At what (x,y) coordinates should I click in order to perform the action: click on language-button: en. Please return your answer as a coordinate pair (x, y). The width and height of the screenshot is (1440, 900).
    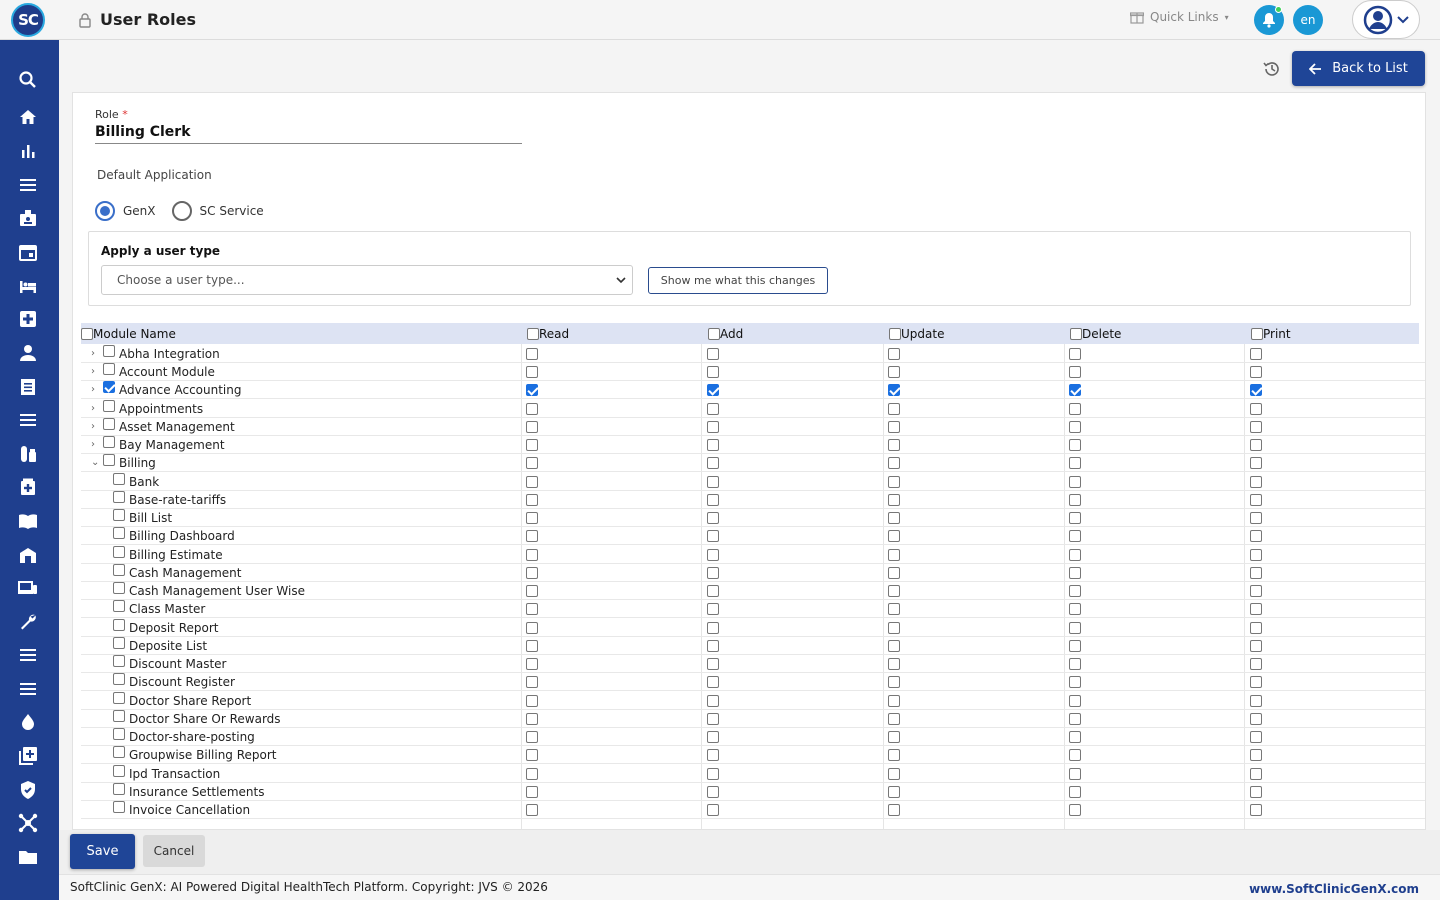
    Looking at the image, I should click on (1308, 20).